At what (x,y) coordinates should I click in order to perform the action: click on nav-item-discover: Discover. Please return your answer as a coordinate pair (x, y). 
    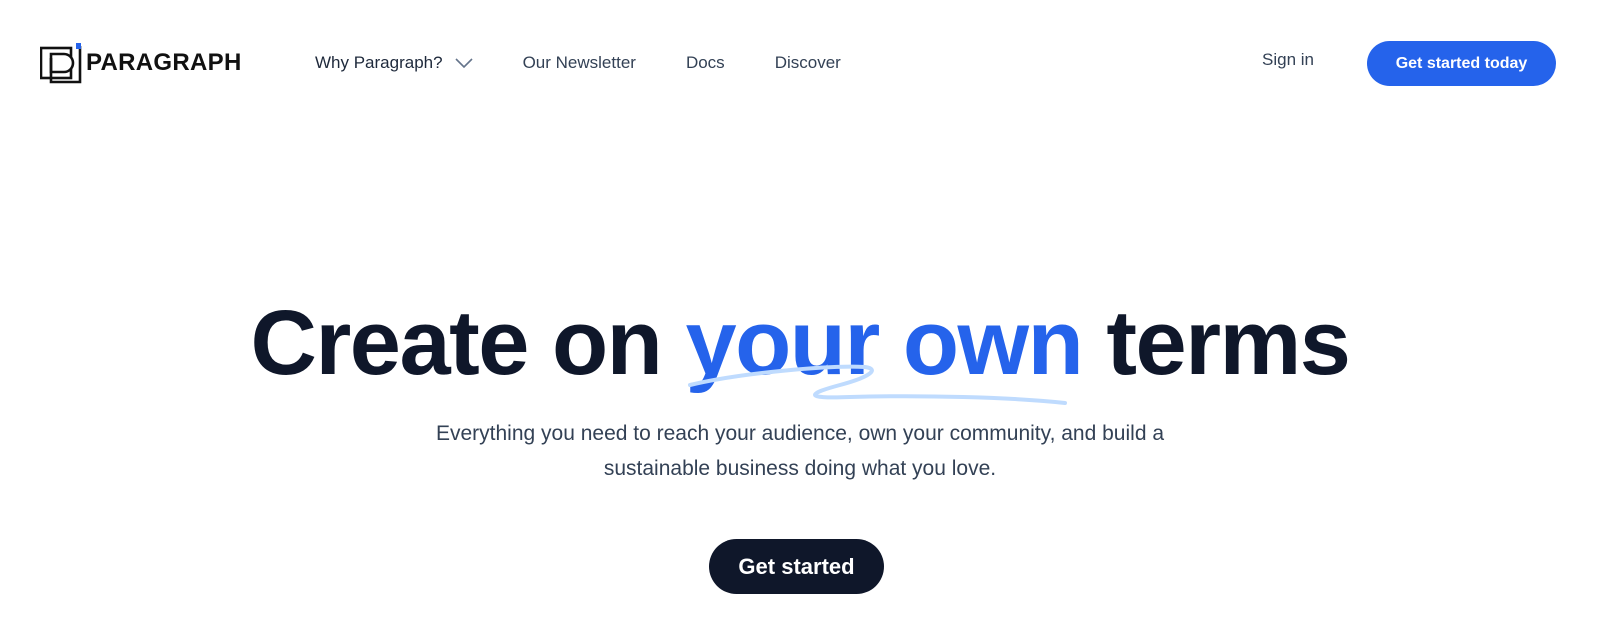
    Looking at the image, I should click on (808, 63).